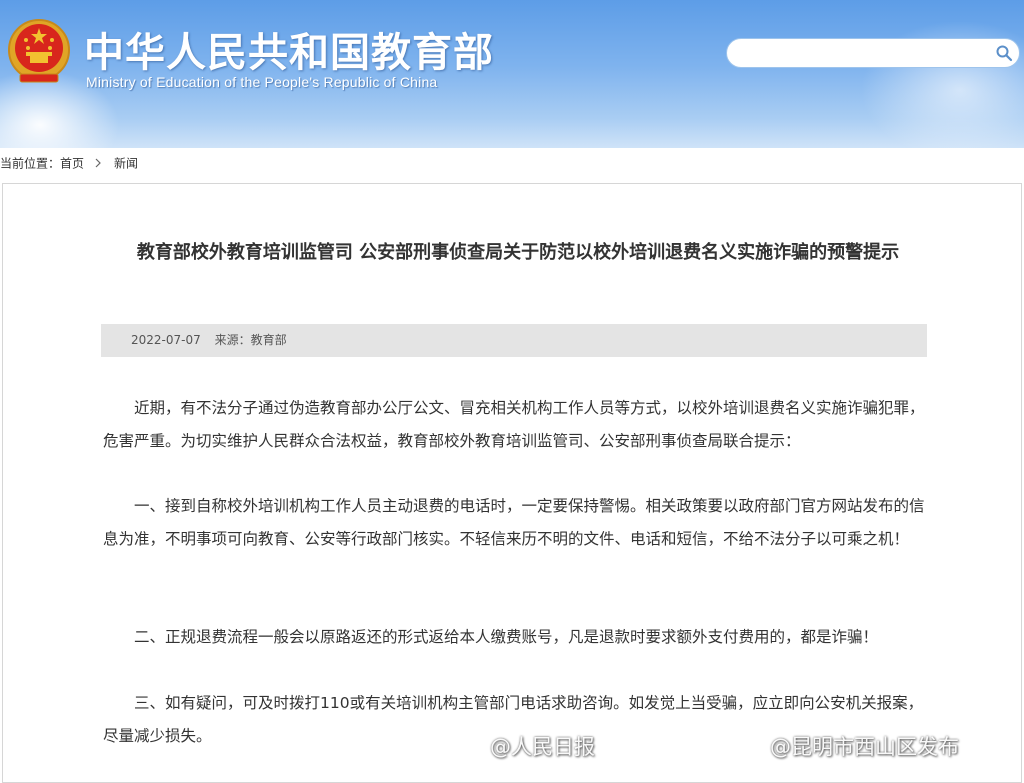 Image resolution: width=1024 pixels, height=783 pixels. What do you see at coordinates (514, 340) in the screenshot?
I see `article-meta-bar: 2022-07-07 来源：教育部` at bounding box center [514, 340].